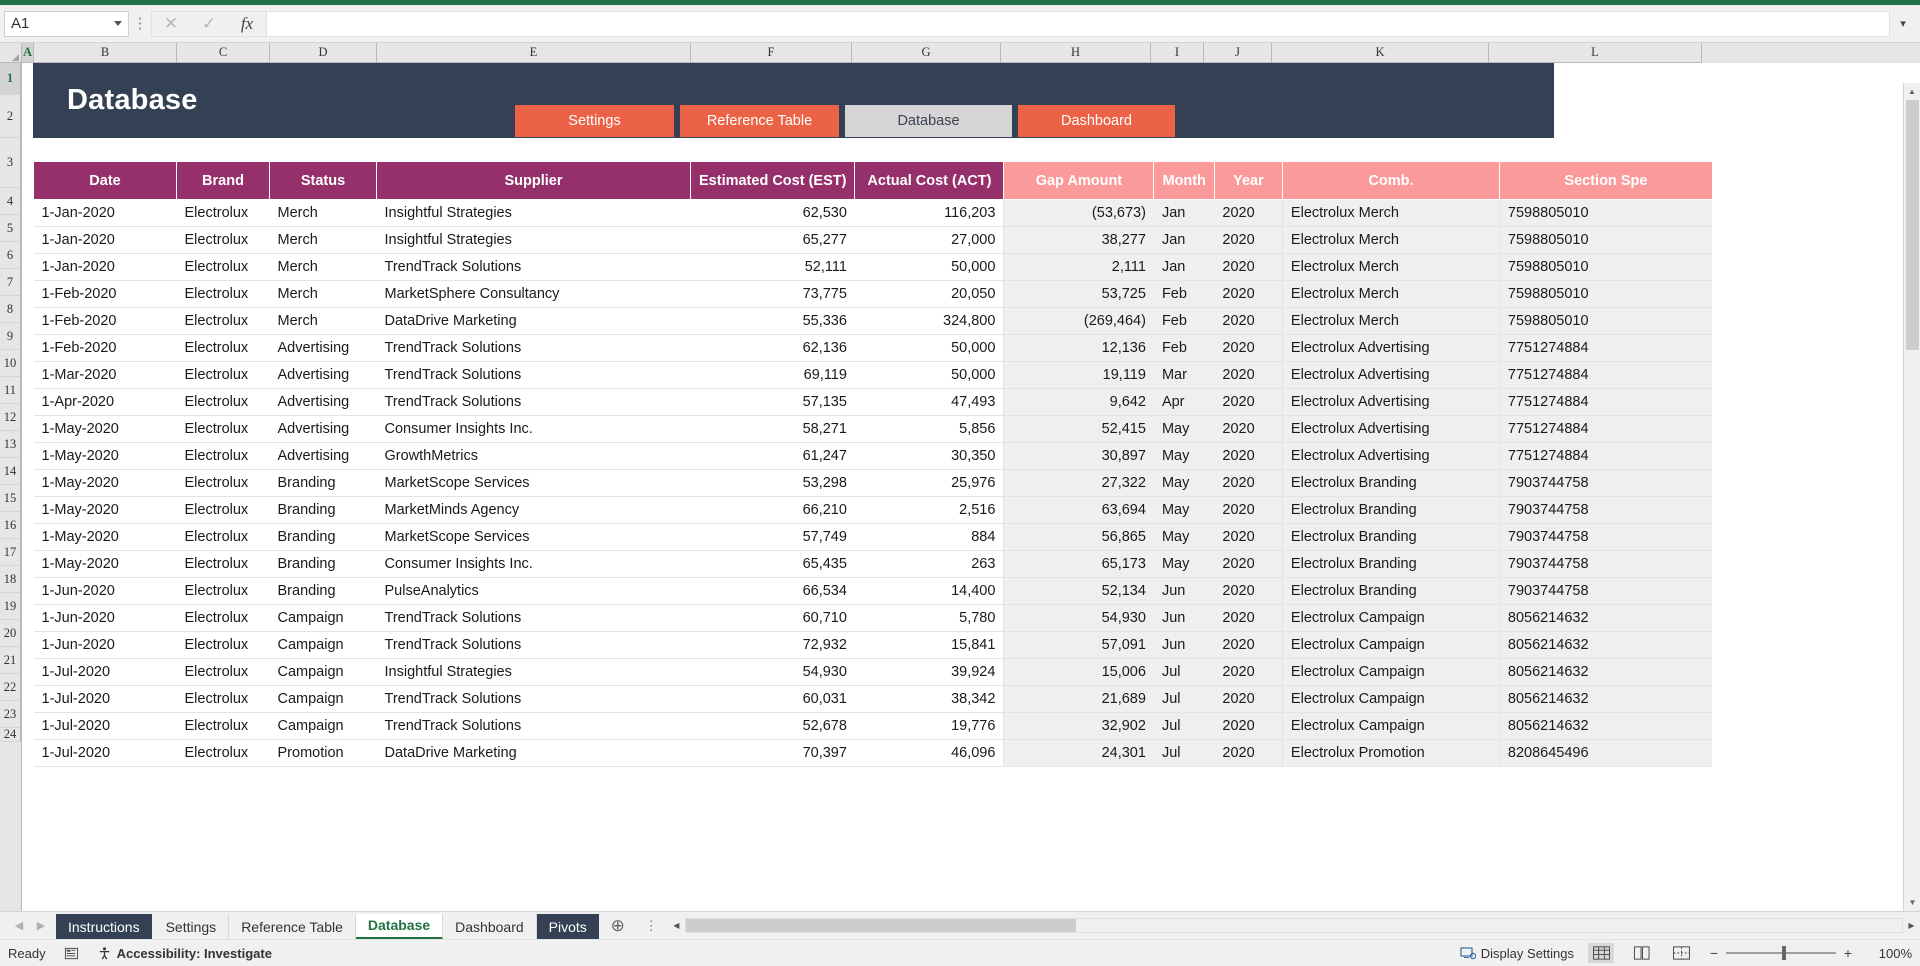  I want to click on column-header-h: H, so click(1076, 53).